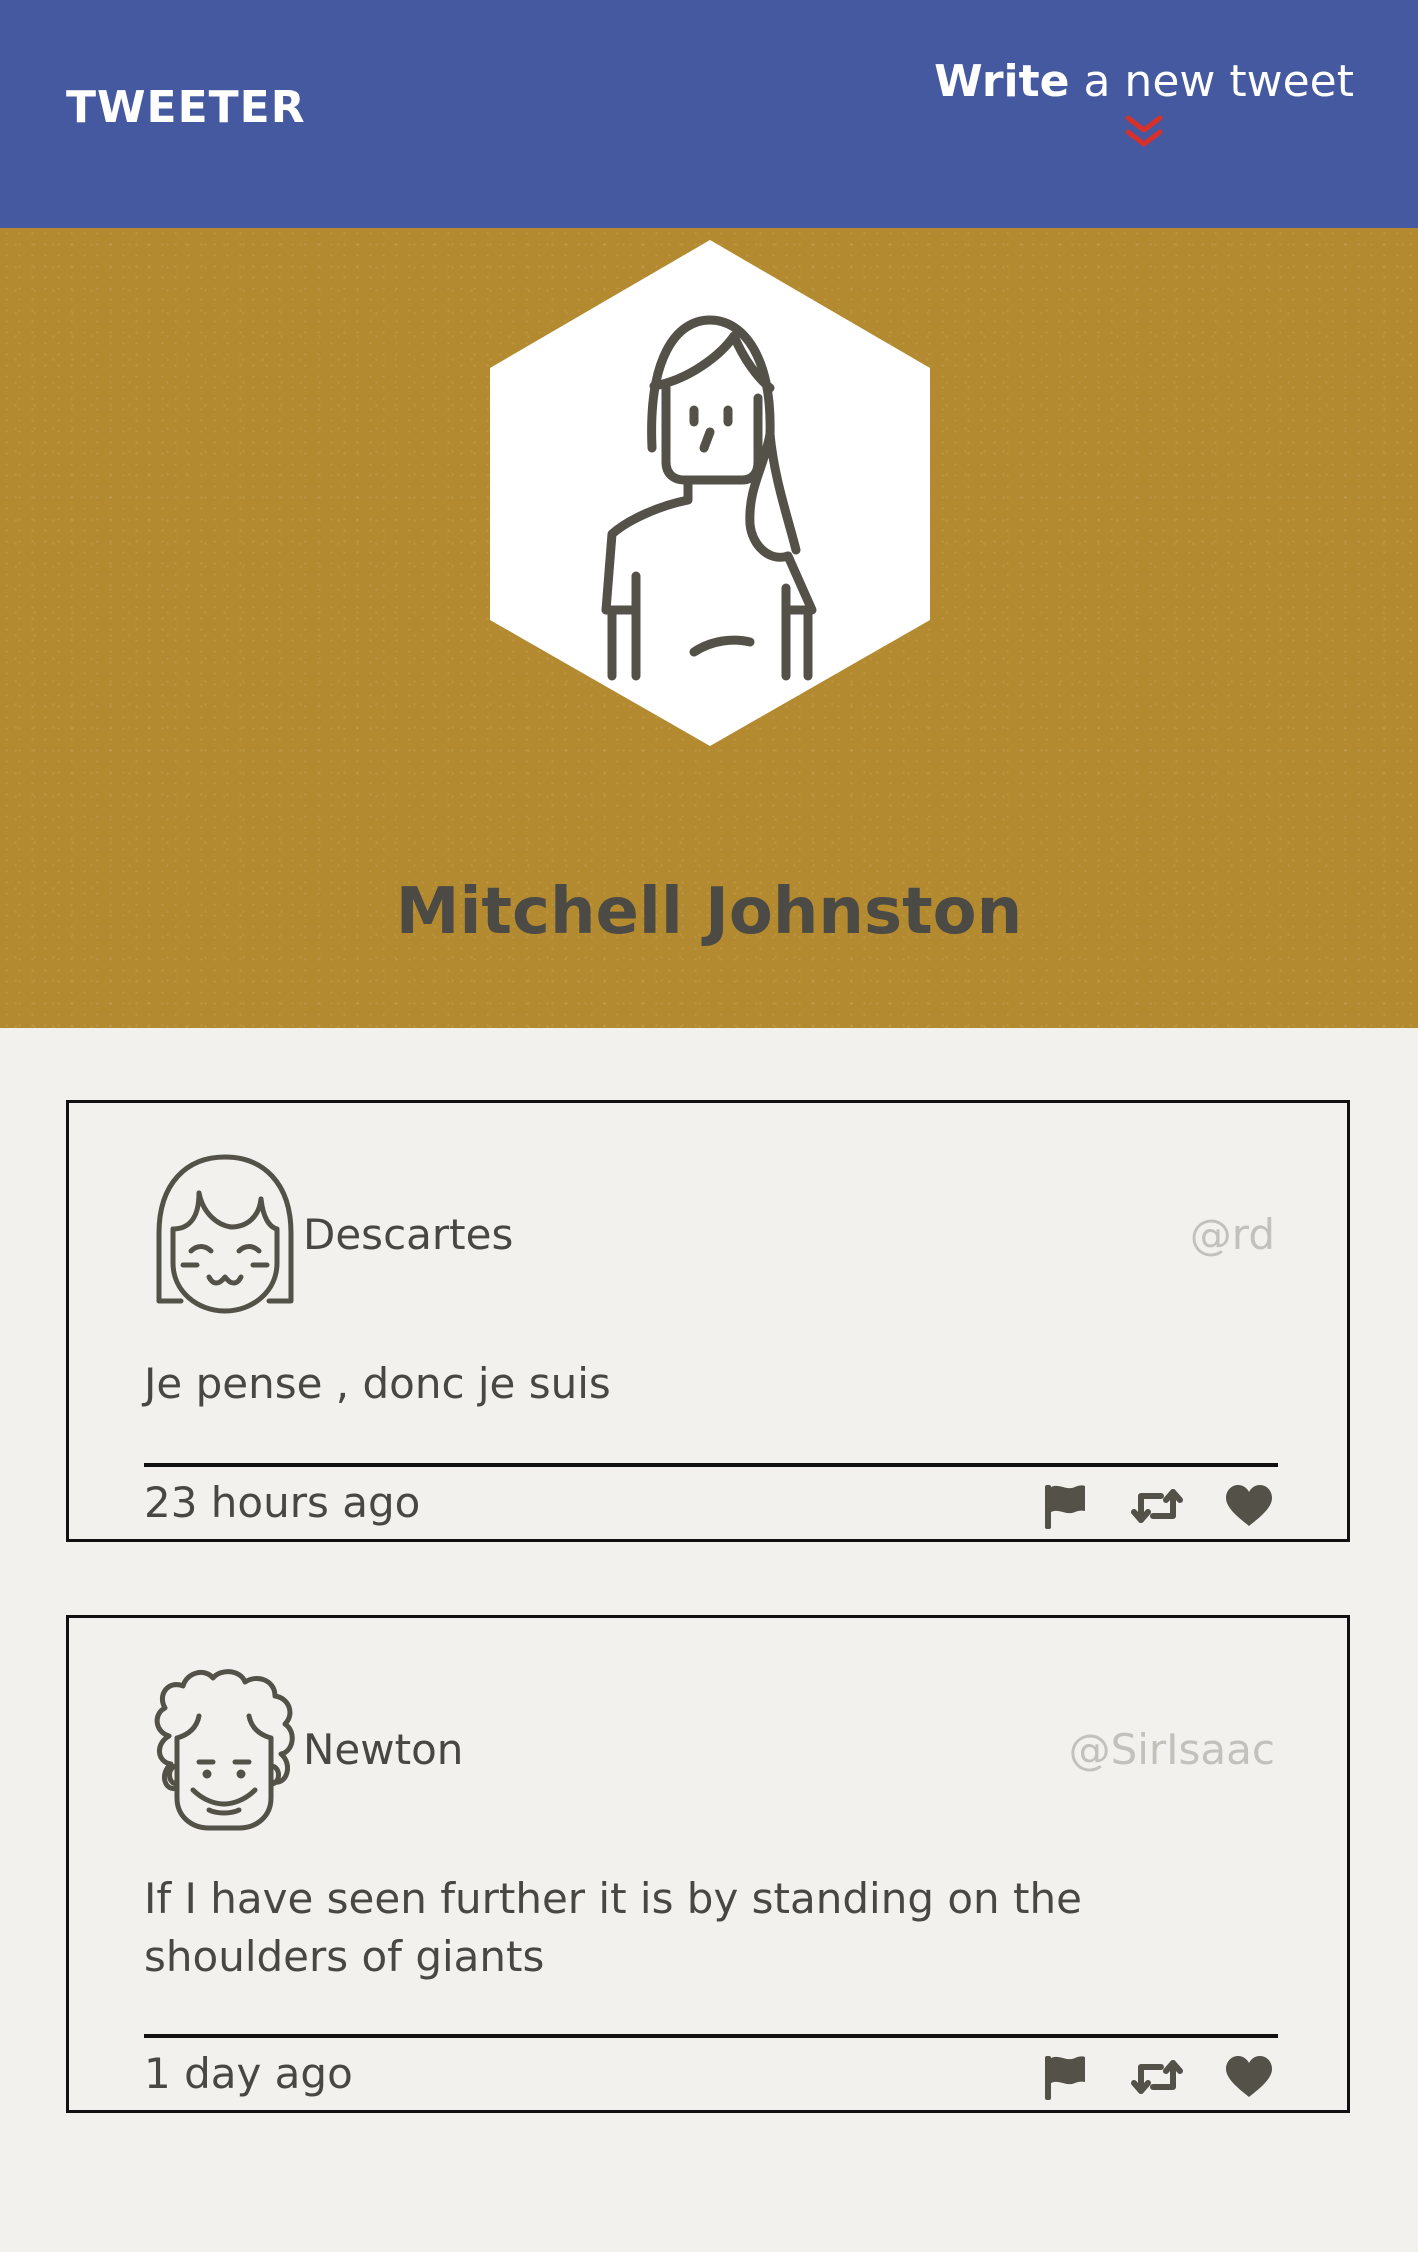 The image size is (1418, 2252). I want to click on brand-logo: TWEETER, so click(186, 108).